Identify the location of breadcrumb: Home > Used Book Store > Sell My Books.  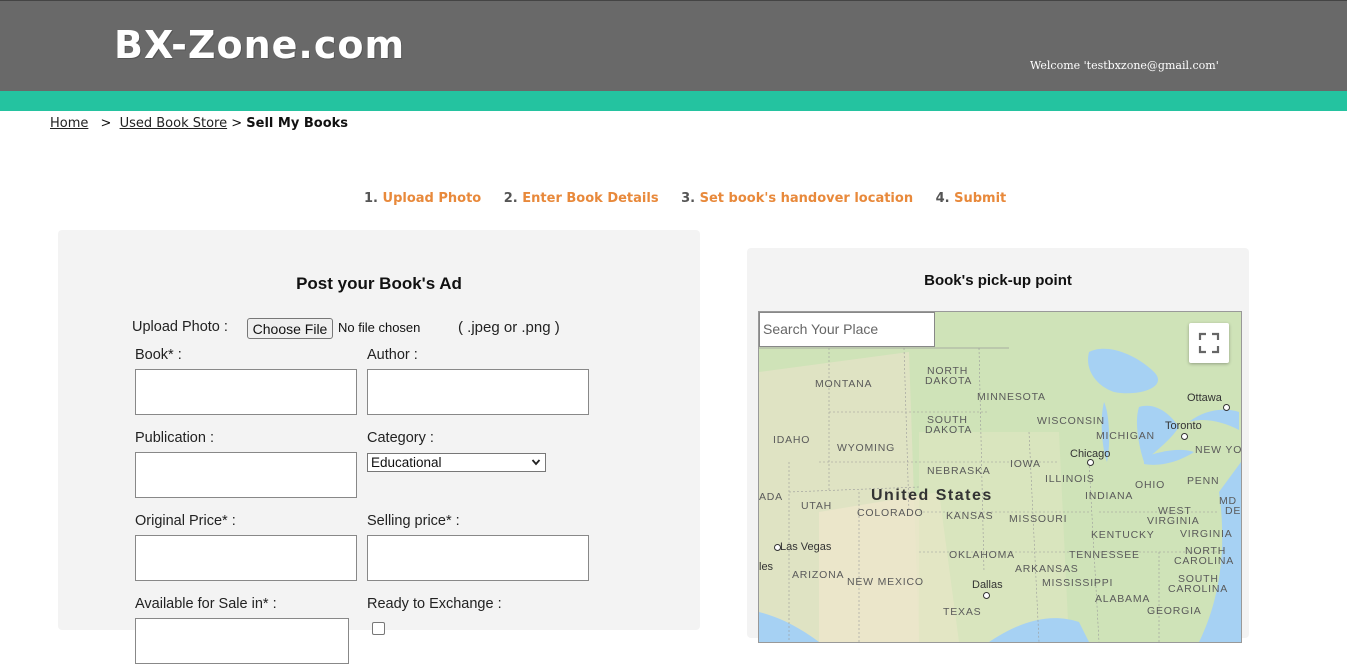
(199, 123).